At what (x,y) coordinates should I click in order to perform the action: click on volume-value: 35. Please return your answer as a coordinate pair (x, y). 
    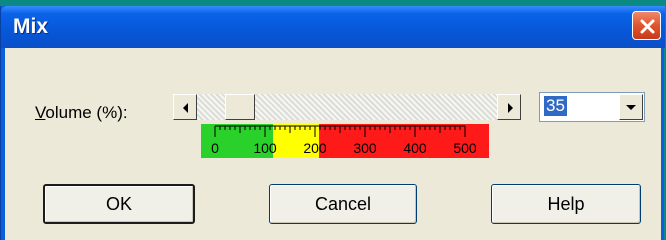
    Looking at the image, I should click on (555, 106).